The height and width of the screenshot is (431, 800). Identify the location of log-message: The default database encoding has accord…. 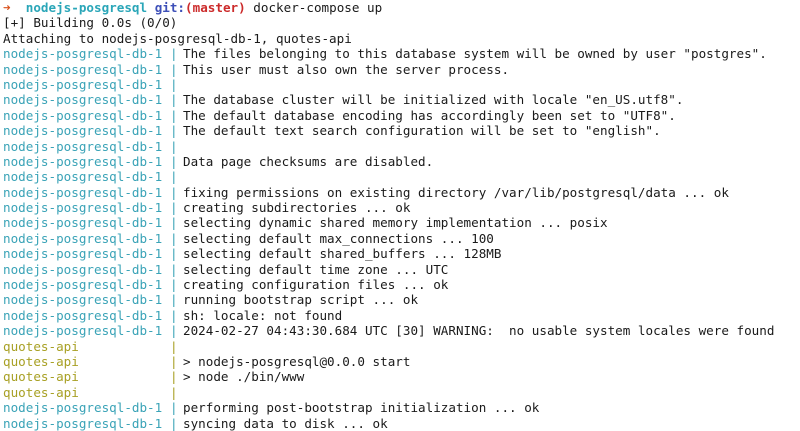
(429, 115).